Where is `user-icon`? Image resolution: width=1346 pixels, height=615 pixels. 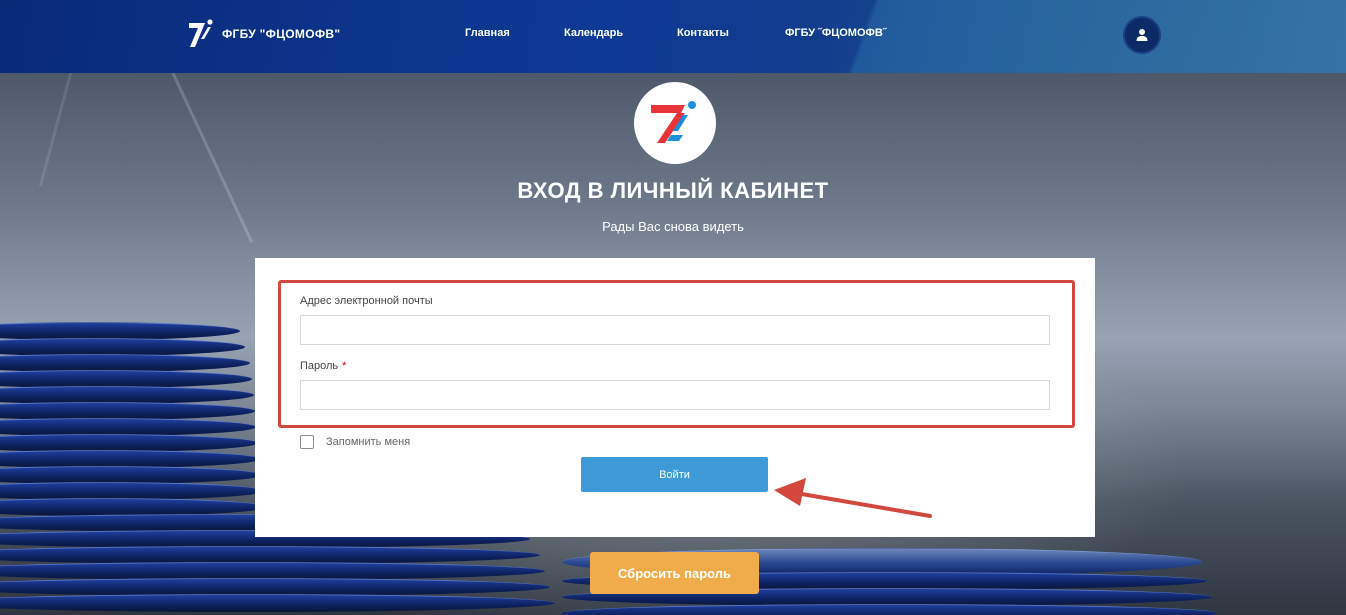
user-icon is located at coordinates (1142, 35).